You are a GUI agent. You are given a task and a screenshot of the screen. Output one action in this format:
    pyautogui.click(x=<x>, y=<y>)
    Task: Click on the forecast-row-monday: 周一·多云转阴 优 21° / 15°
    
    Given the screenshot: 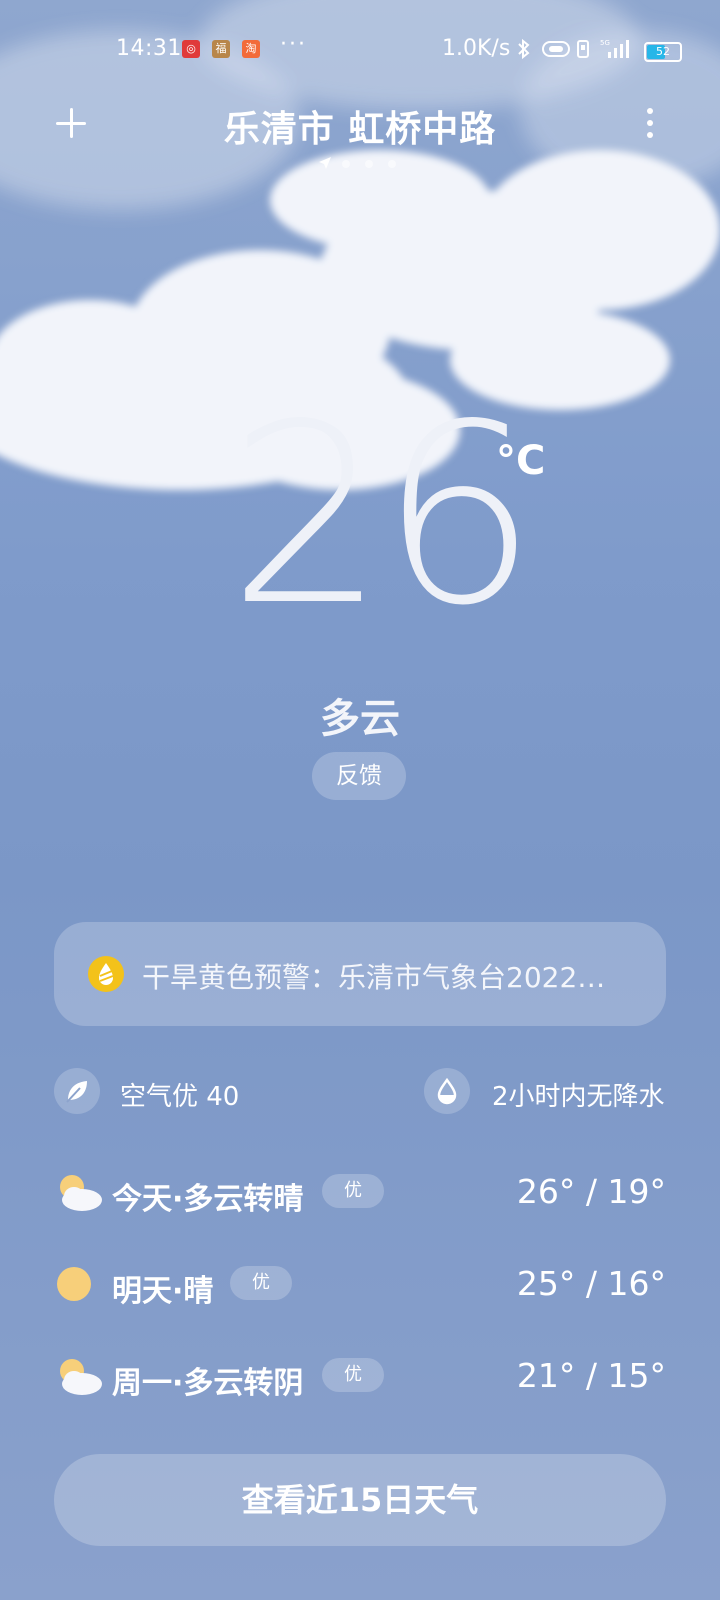 What is the action you would take?
    pyautogui.click(x=360, y=1378)
    